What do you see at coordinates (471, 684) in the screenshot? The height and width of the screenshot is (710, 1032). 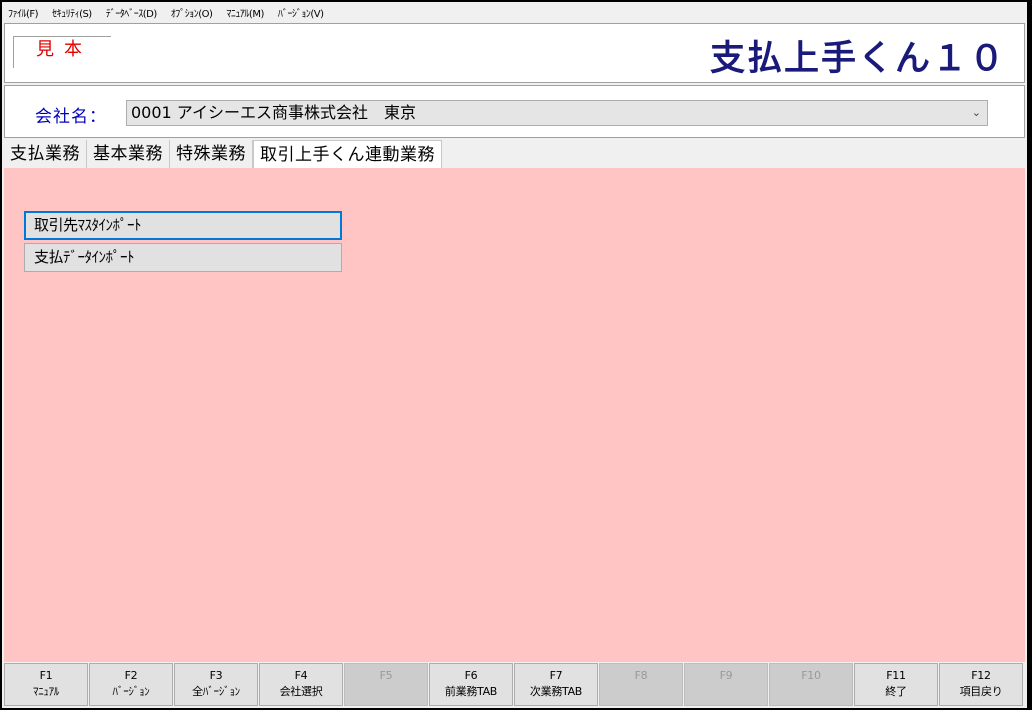 I see `f6-button: F6 前業務TAB` at bounding box center [471, 684].